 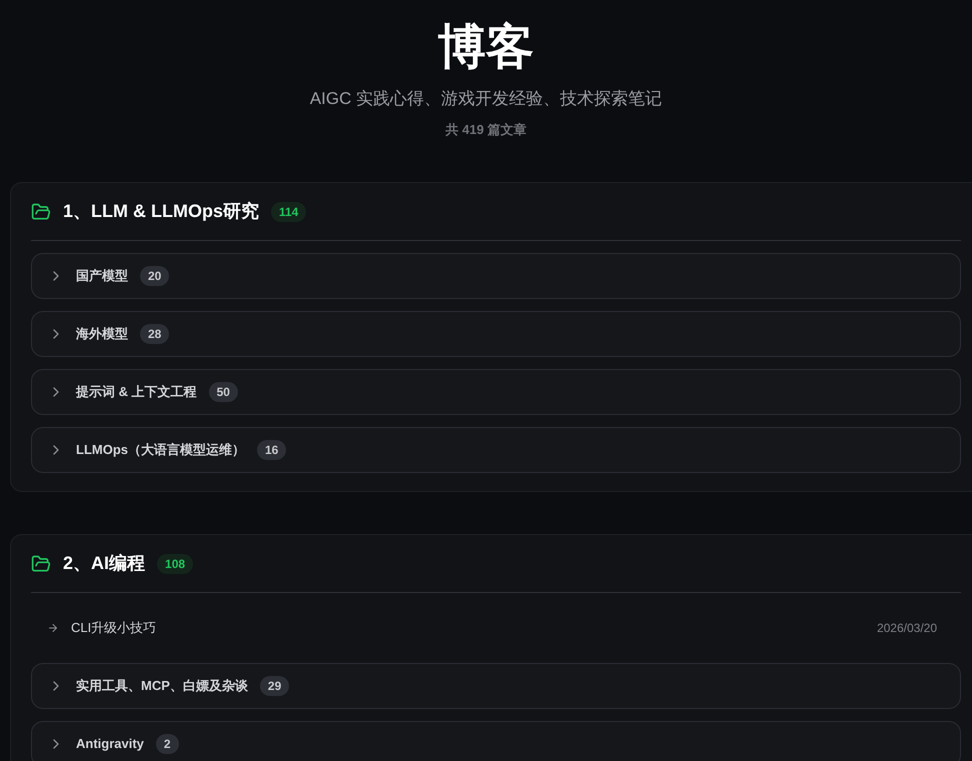 I want to click on count-badge: 108, so click(x=175, y=564).